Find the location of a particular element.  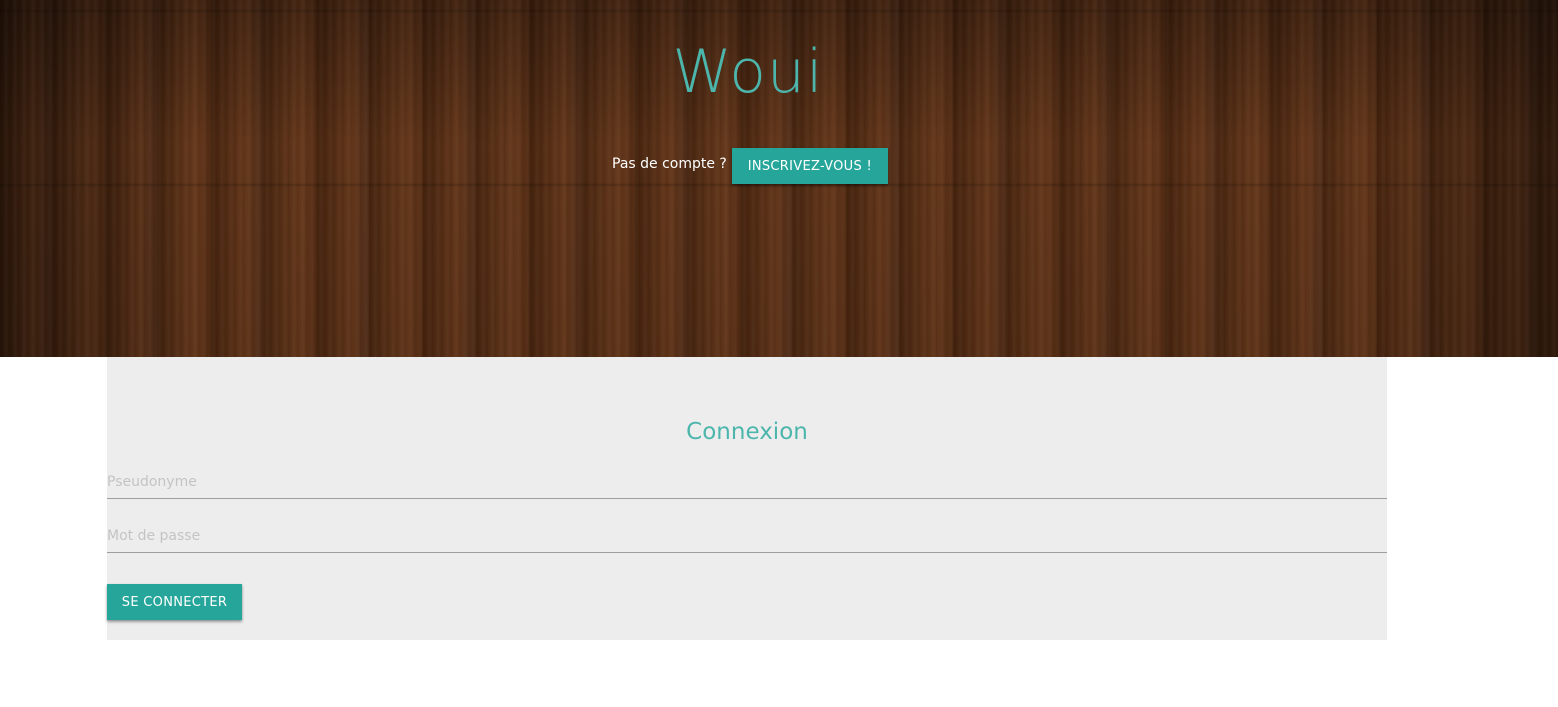

signup-button: INSCRIVEZ-VOUS ! is located at coordinates (809, 166).